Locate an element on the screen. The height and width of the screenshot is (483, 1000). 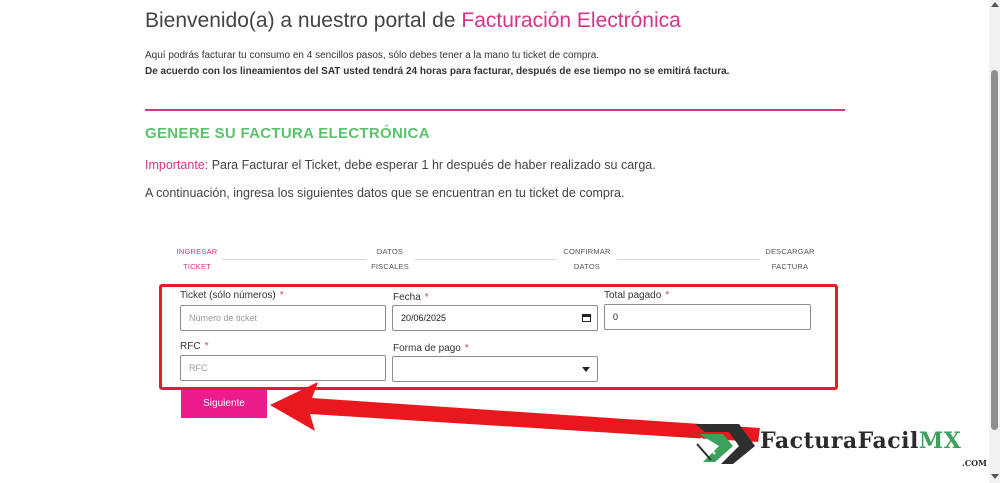
logo-text-main: FacturaFacil is located at coordinates (839, 441).